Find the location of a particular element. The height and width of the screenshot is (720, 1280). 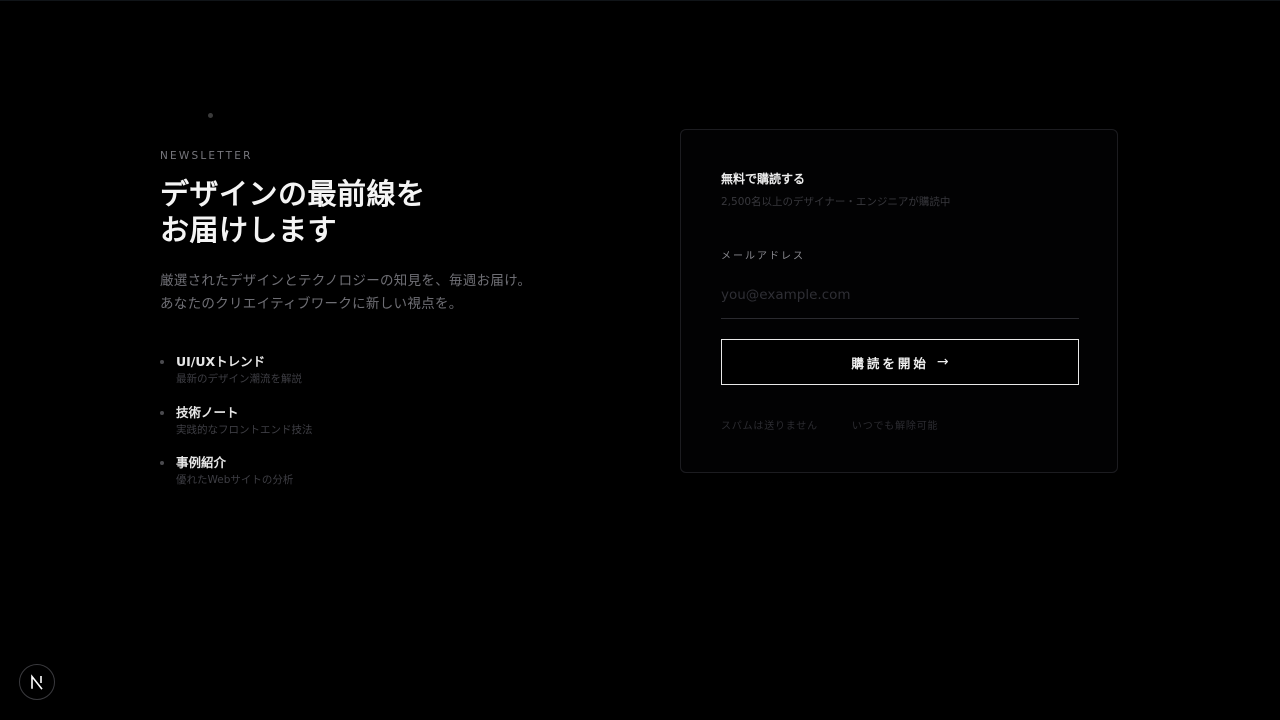

next-logo-icon is located at coordinates (37, 682).